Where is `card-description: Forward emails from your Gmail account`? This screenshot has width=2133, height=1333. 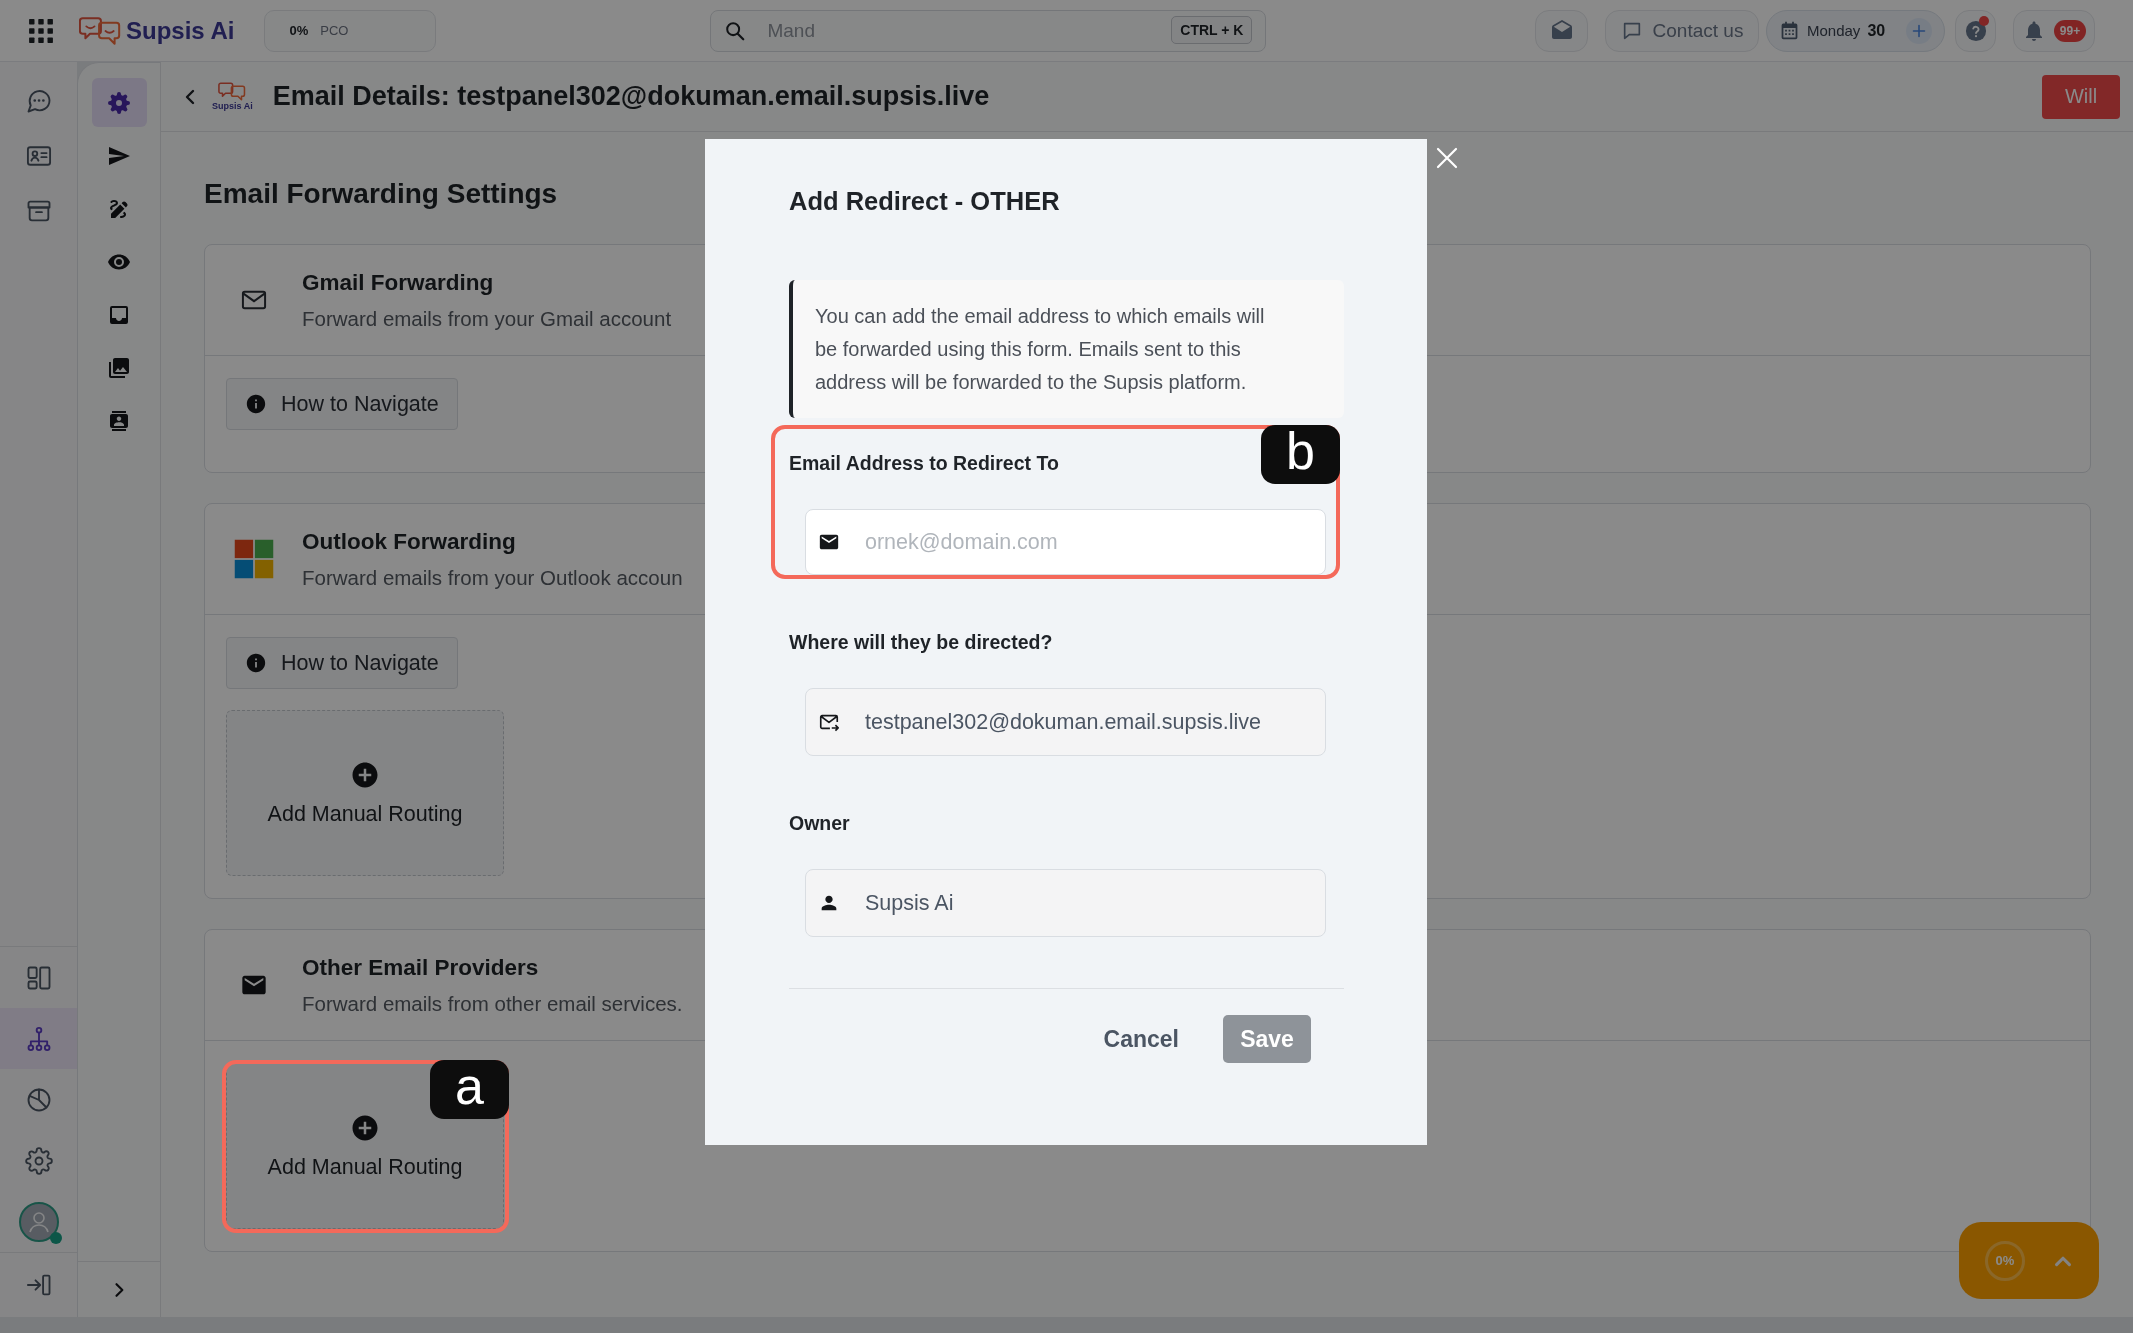
card-description: Forward emails from your Gmail account is located at coordinates (487, 318).